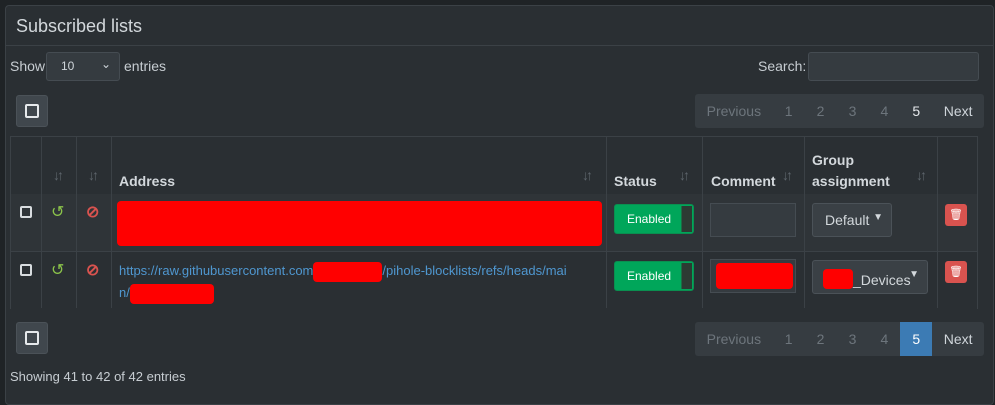 The width and height of the screenshot is (995, 405). Describe the element at coordinates (359, 223) in the screenshot. I see `redacted-address` at that location.